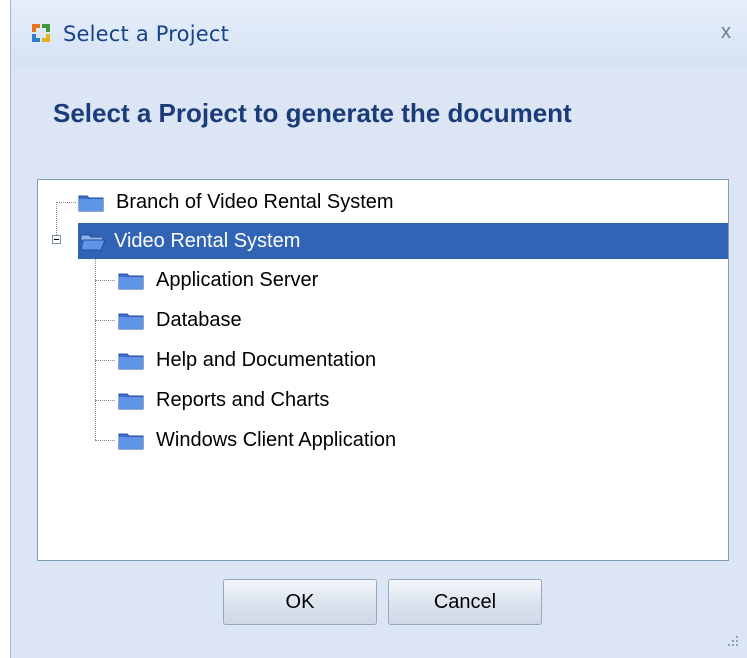 This screenshot has width=747, height=658. Describe the element at coordinates (146, 34) in the screenshot. I see `dialog-title: Select a Project` at that location.